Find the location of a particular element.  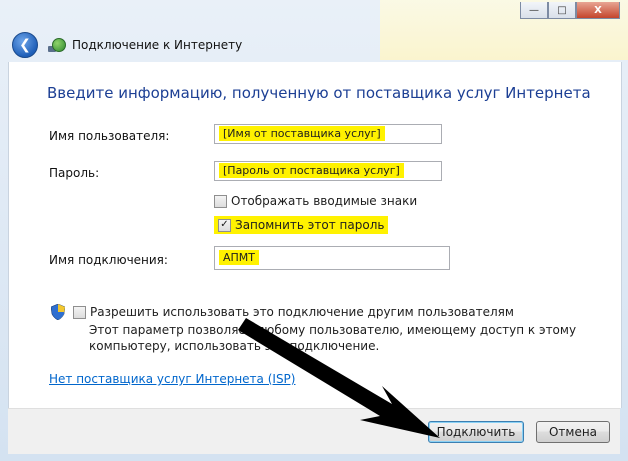

dialog-header: ❮ Подключение к Интернету is located at coordinates (314, 45).